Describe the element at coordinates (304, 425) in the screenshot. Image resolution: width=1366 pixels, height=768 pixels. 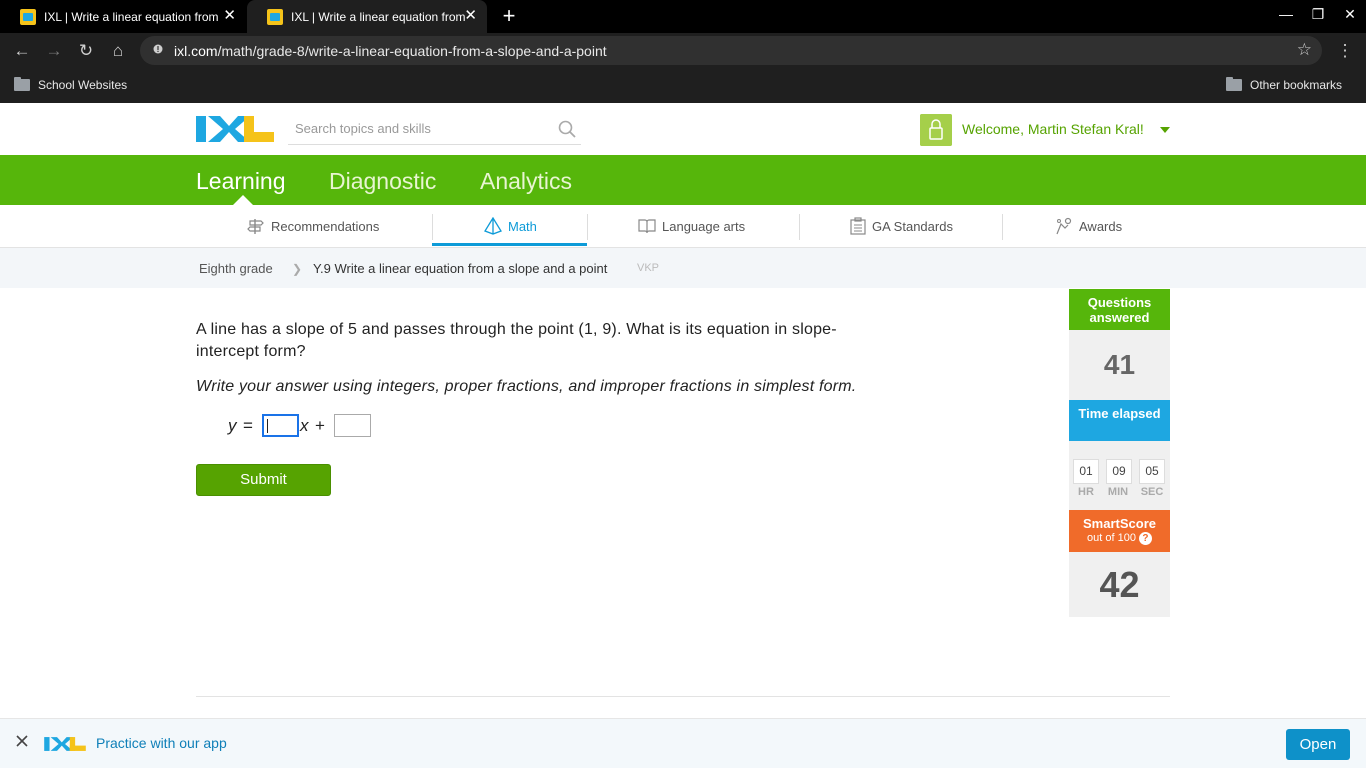
I see `equation-x: x` at that location.